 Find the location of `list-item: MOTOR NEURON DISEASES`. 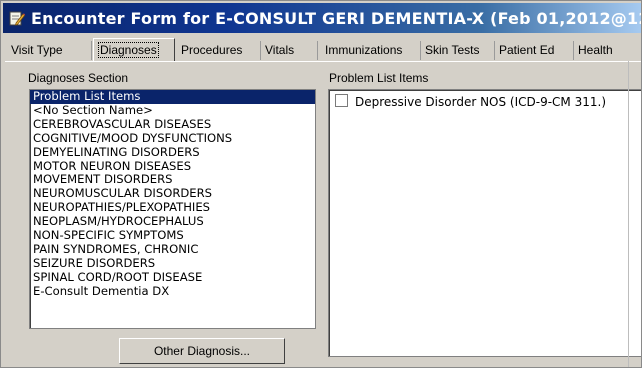

list-item: MOTOR NEURON DISEASES is located at coordinates (172, 166).